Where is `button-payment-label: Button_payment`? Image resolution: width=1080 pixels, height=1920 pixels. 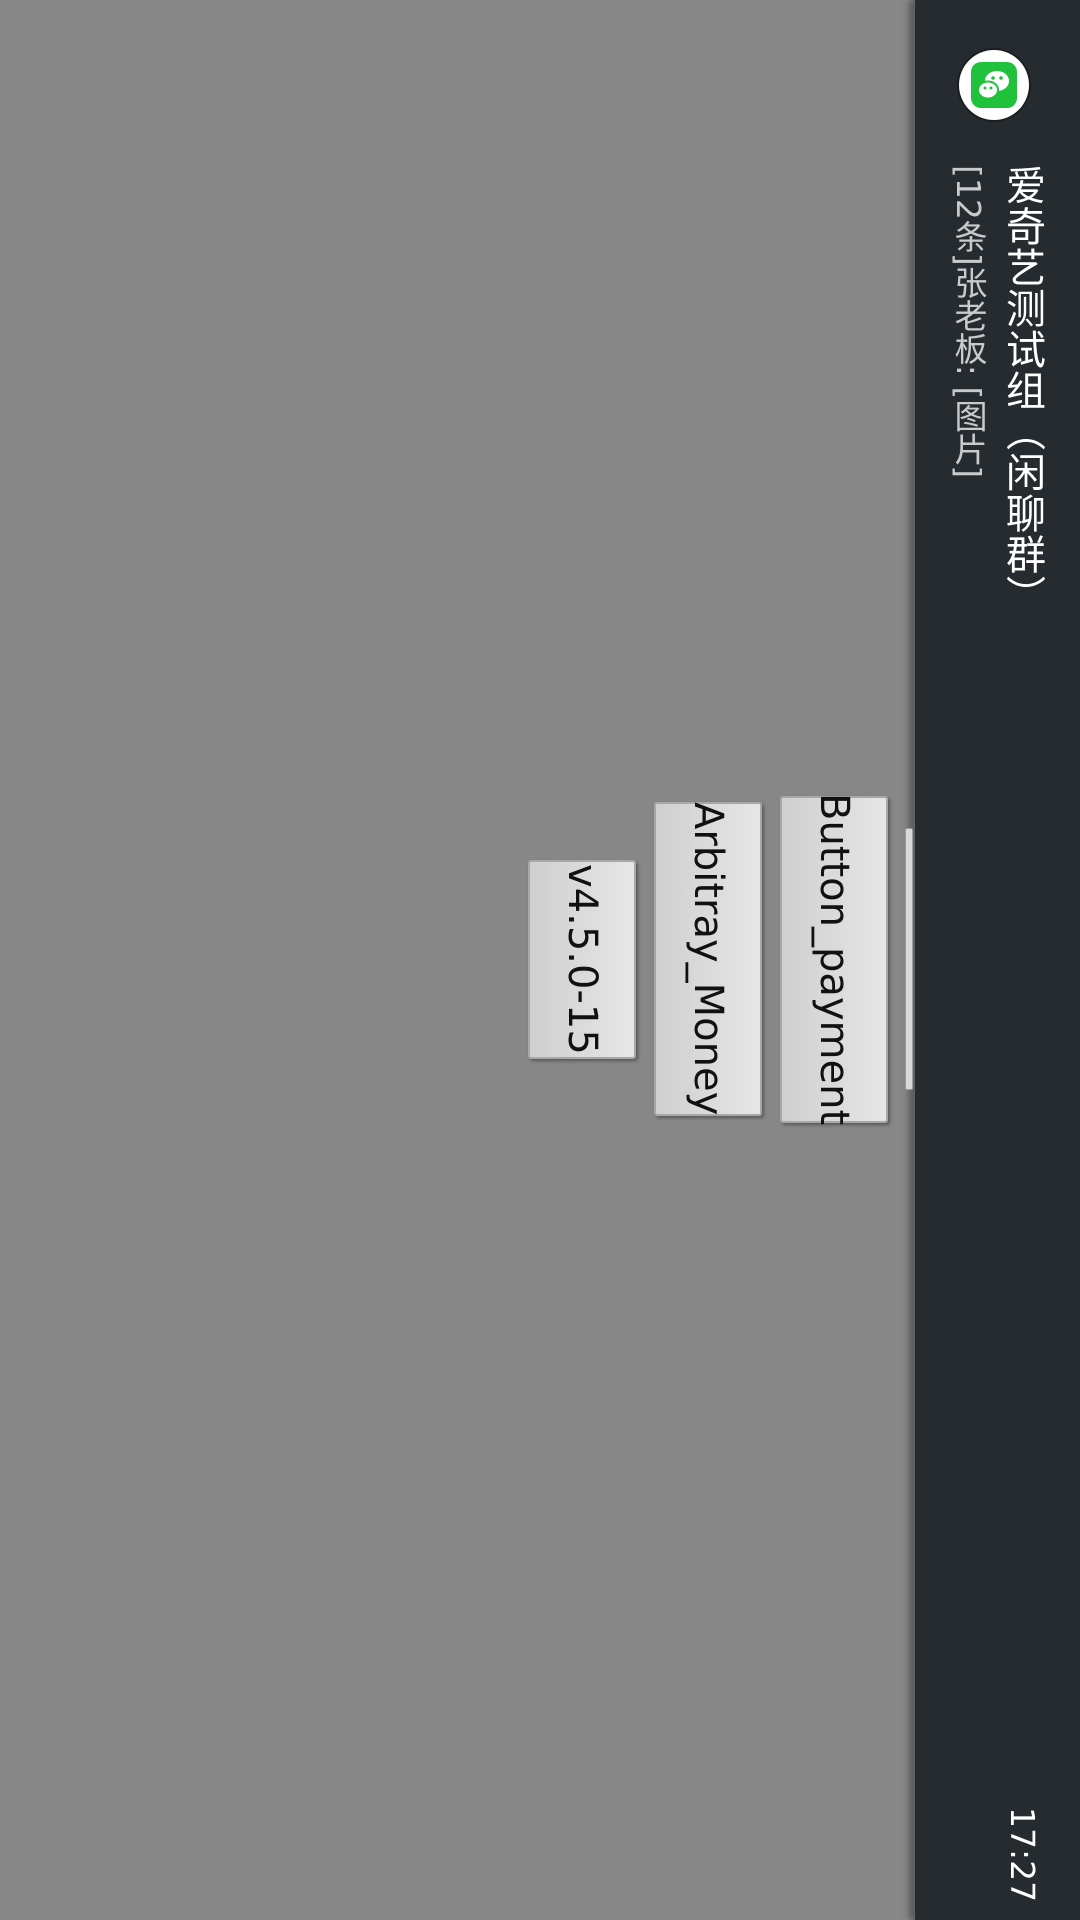
button-payment-label: Button_payment is located at coordinates (834, 959).